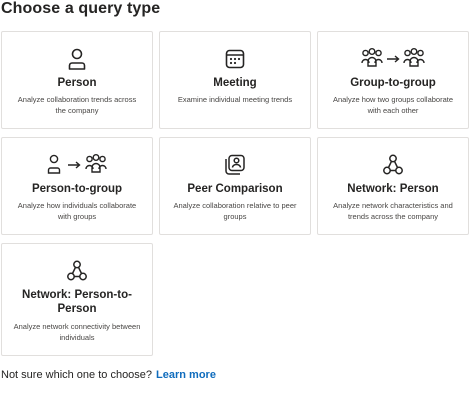  Describe the element at coordinates (393, 83) in the screenshot. I see `card-title: Group-to-group` at that location.